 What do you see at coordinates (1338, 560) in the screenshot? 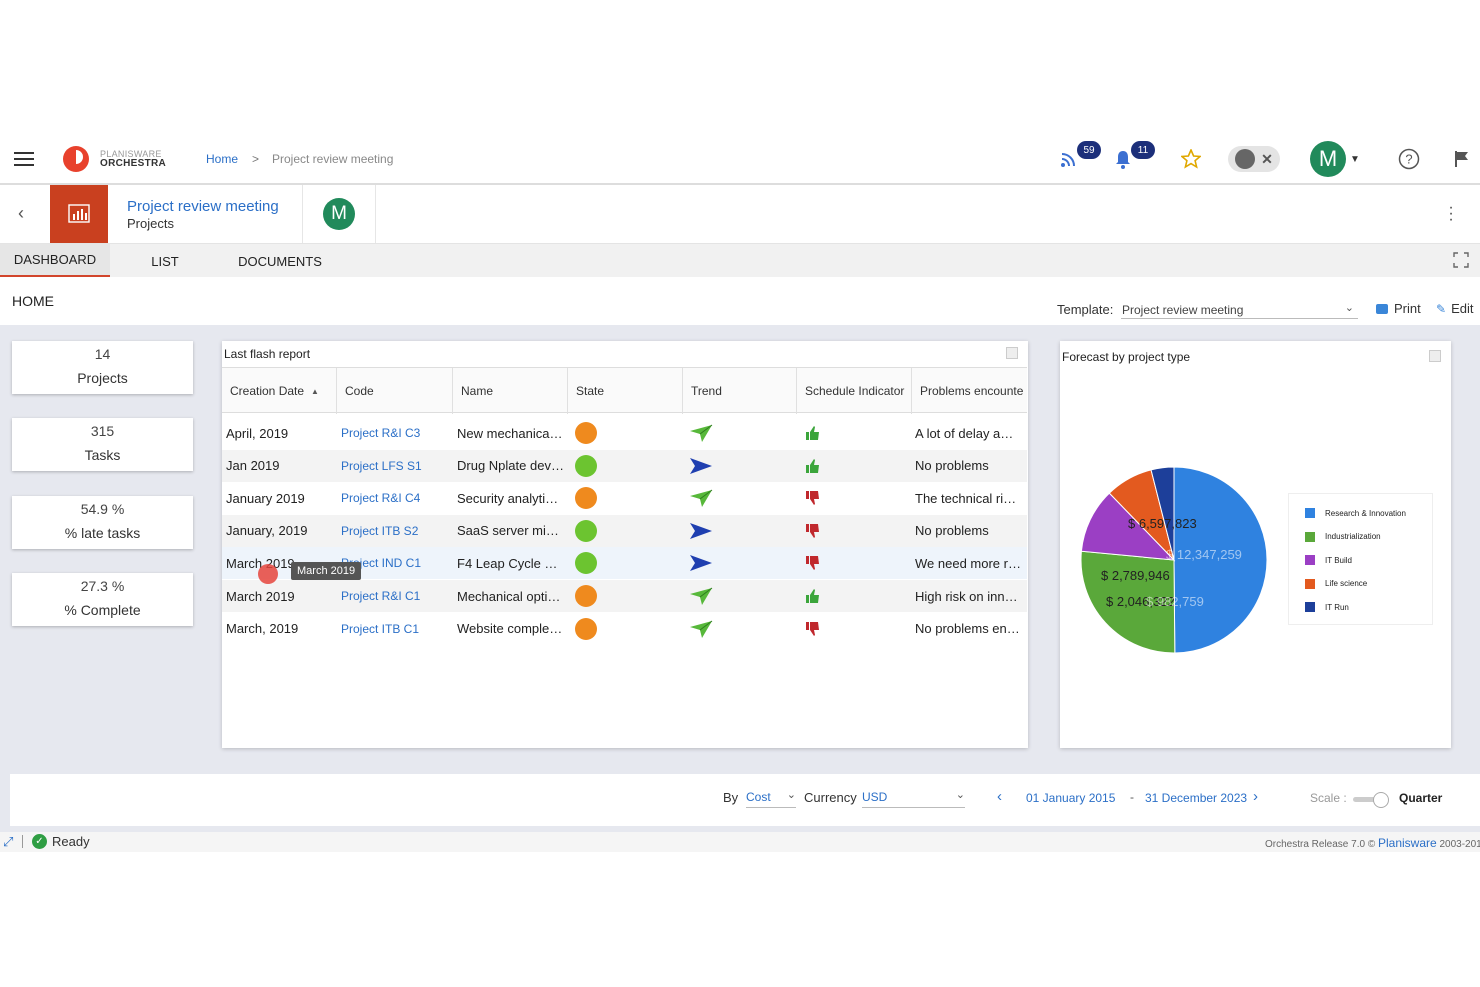
I see `legend-label: IT Build` at bounding box center [1338, 560].